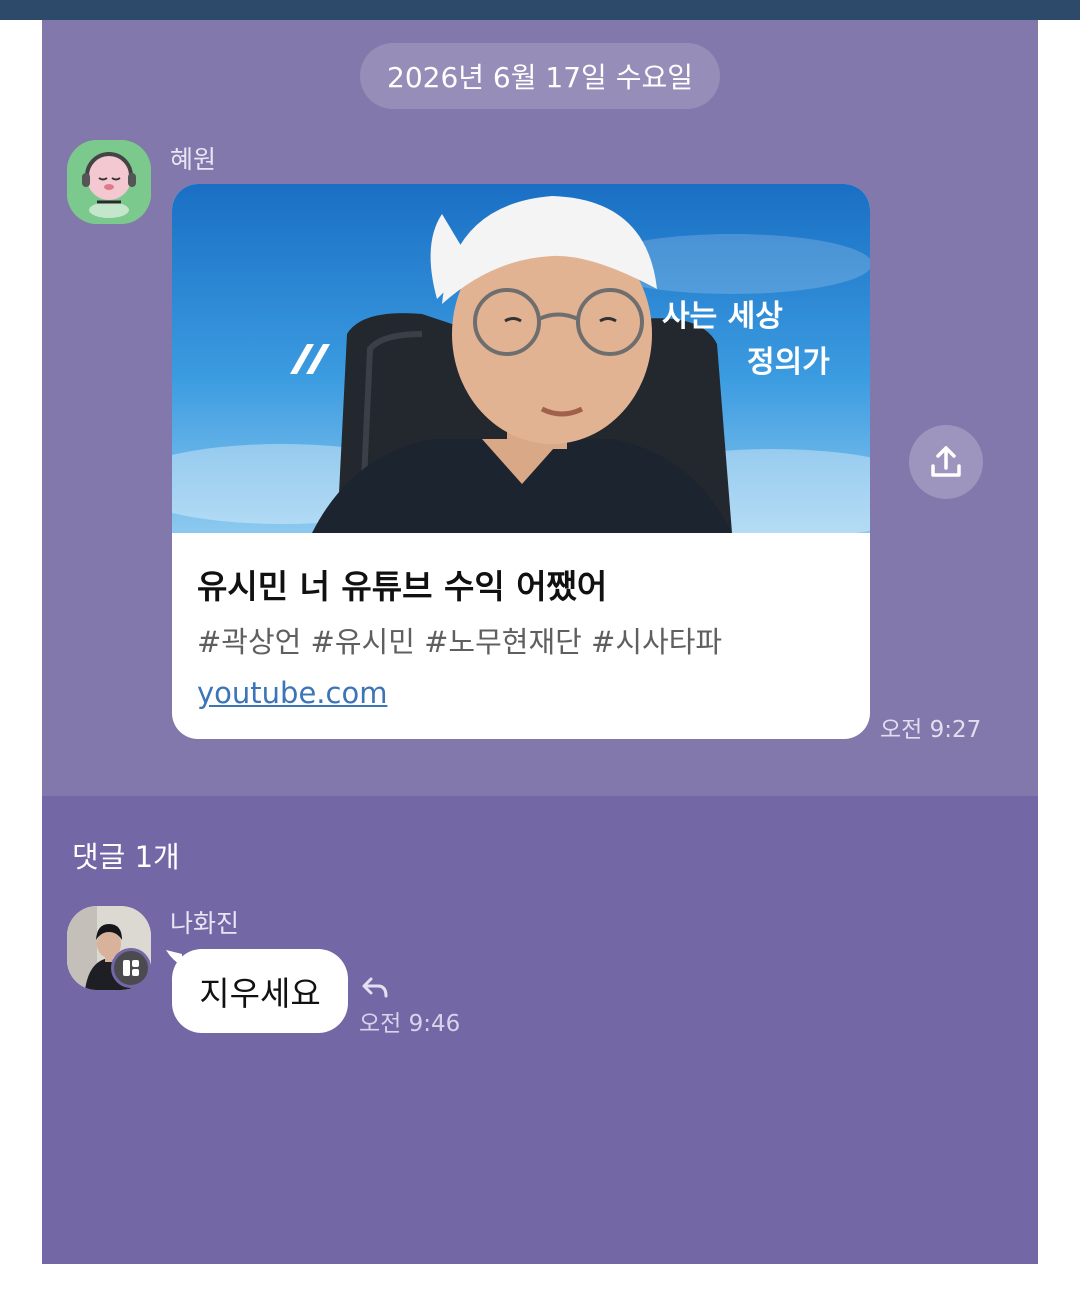 The width and height of the screenshot is (1080, 1292). I want to click on share-button, so click(946, 462).